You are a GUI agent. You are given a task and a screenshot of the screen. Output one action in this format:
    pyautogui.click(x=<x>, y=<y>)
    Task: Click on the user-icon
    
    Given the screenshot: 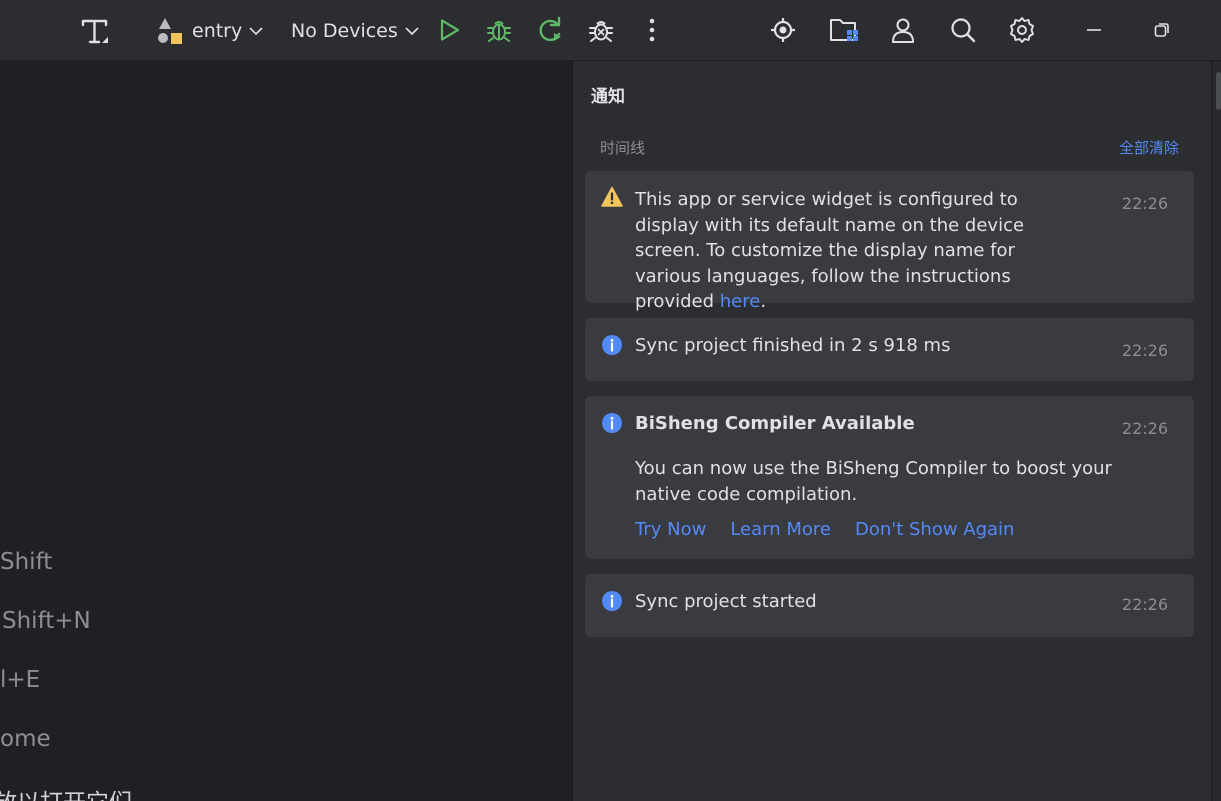 What is the action you would take?
    pyautogui.click(x=903, y=30)
    